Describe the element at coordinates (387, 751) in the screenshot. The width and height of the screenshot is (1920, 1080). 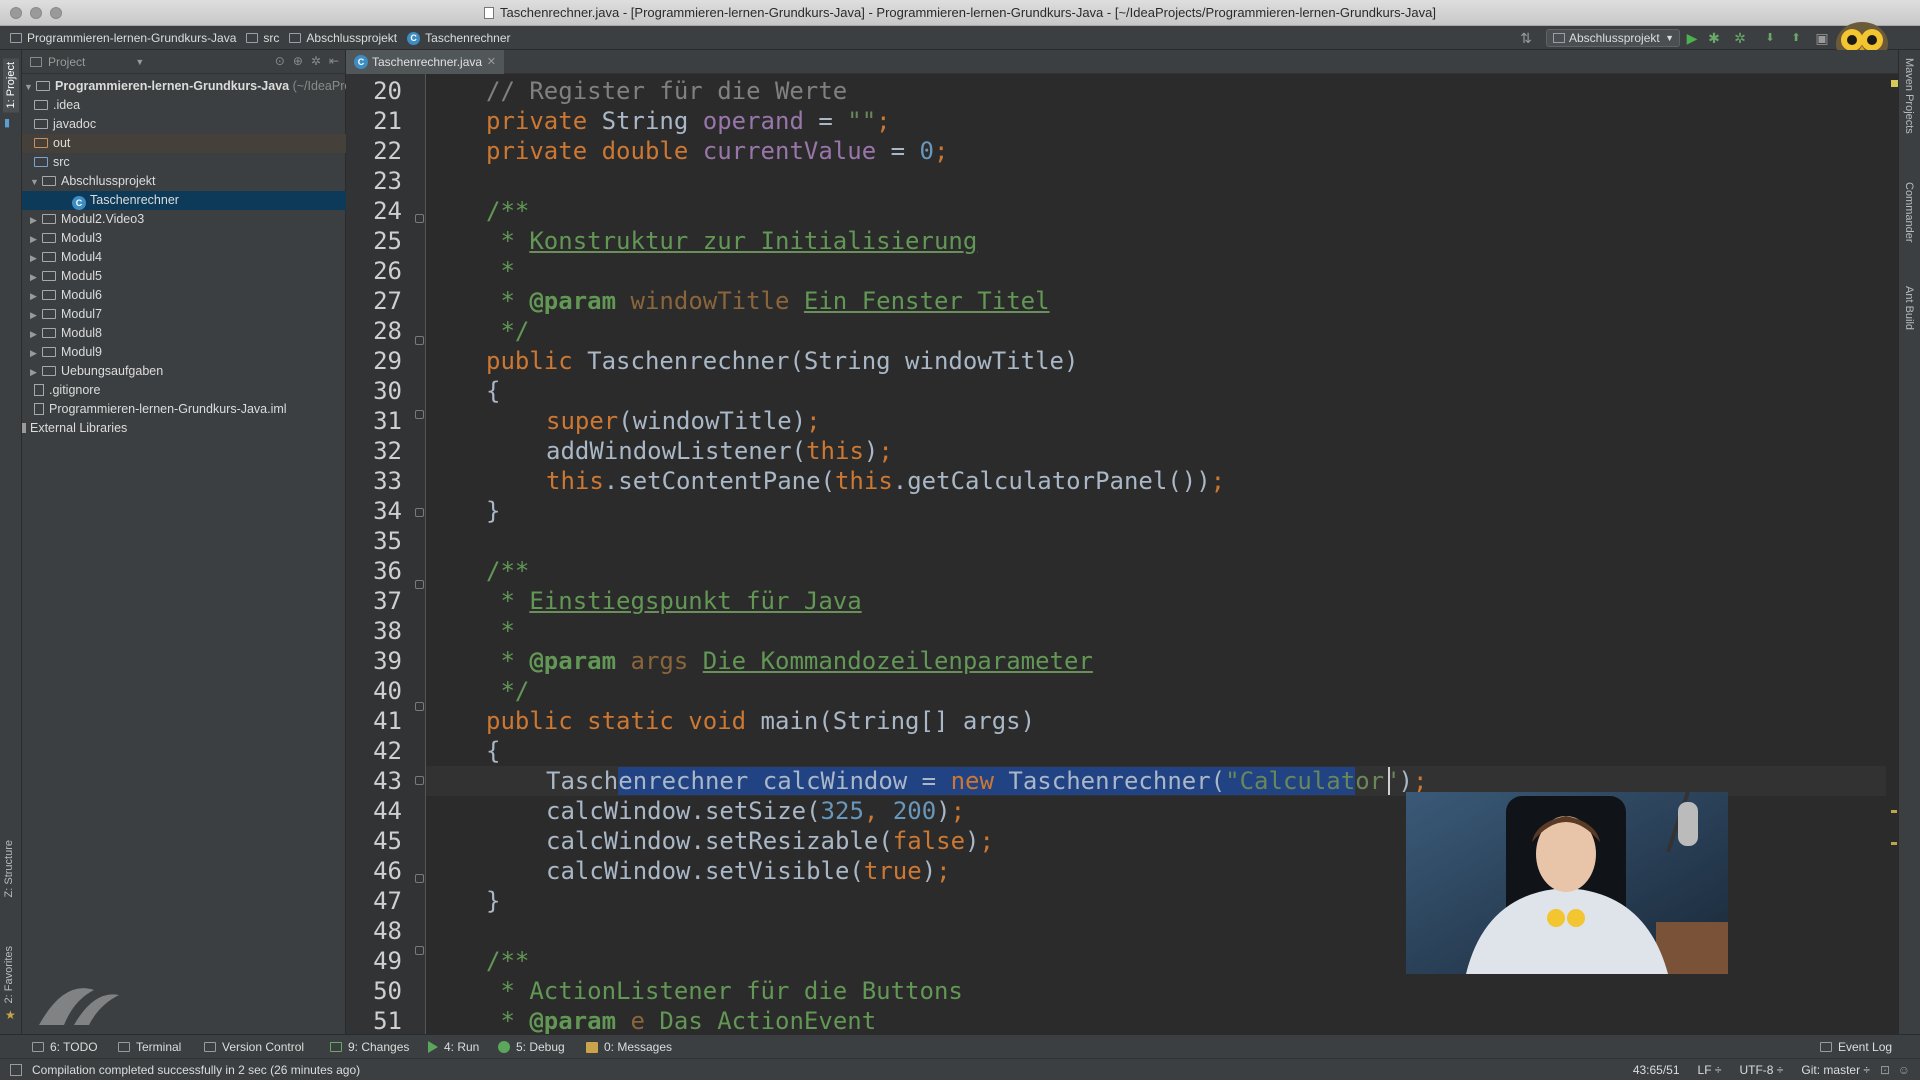
I see `line-number: 42` at that location.